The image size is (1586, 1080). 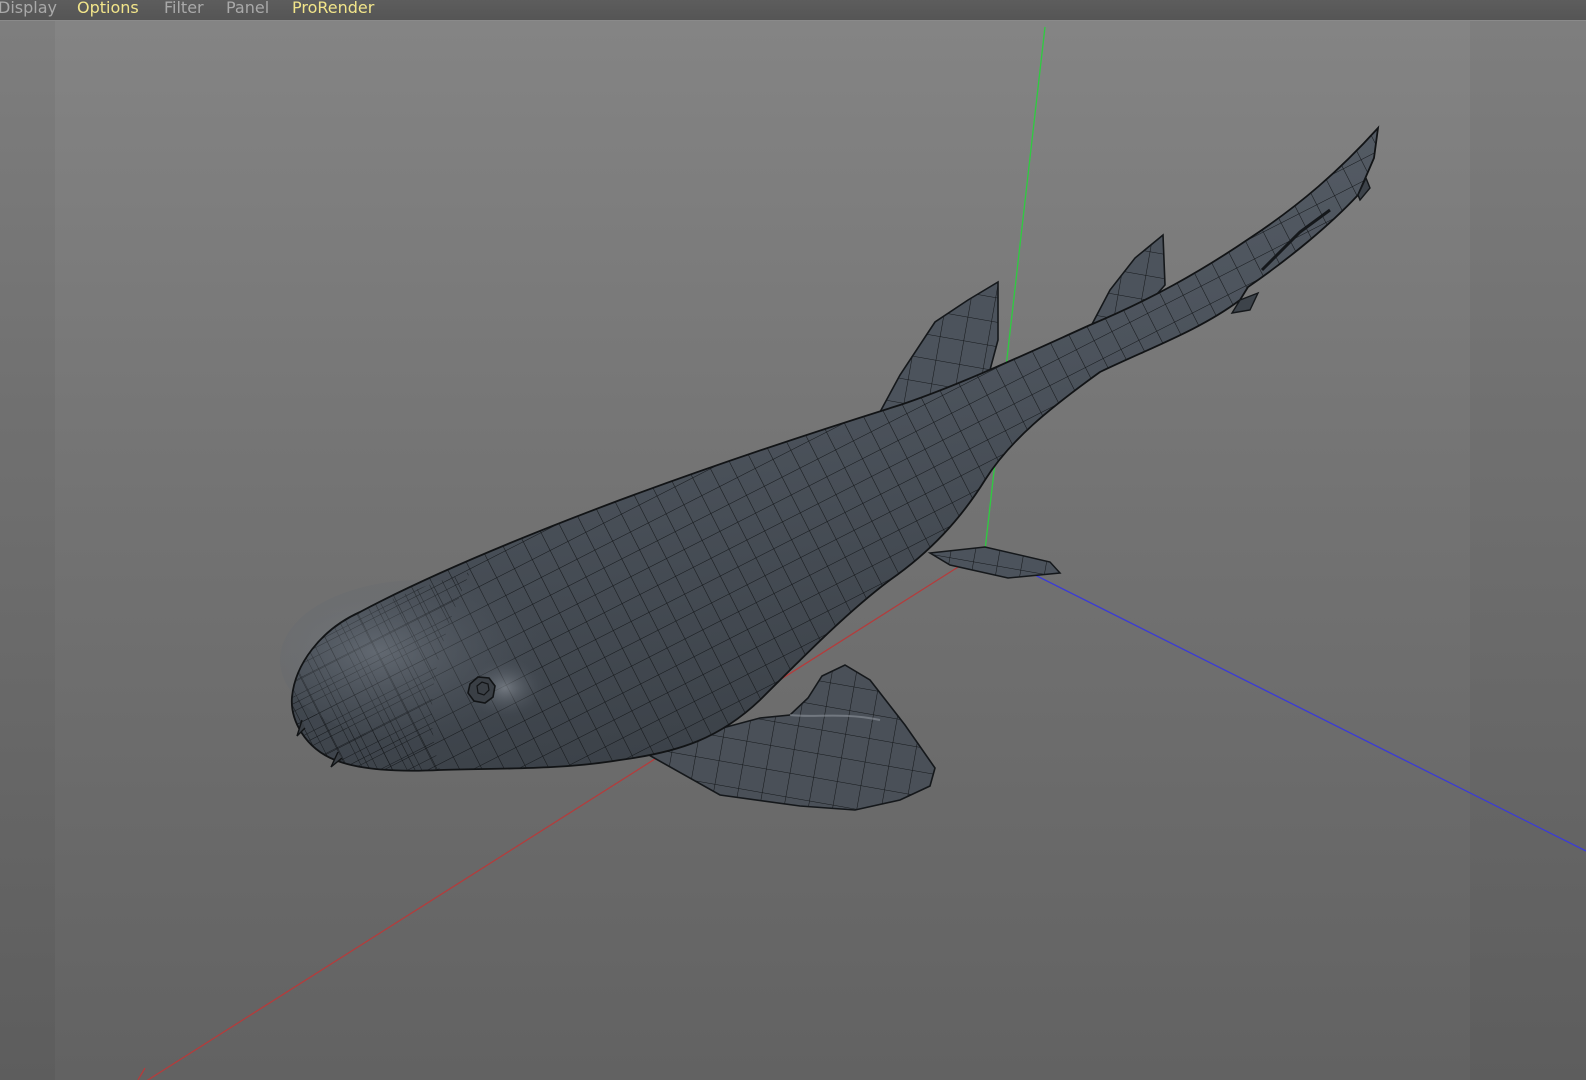 I want to click on viewport-menubar: Display Options Filter Panel ProRender, so click(x=793, y=10).